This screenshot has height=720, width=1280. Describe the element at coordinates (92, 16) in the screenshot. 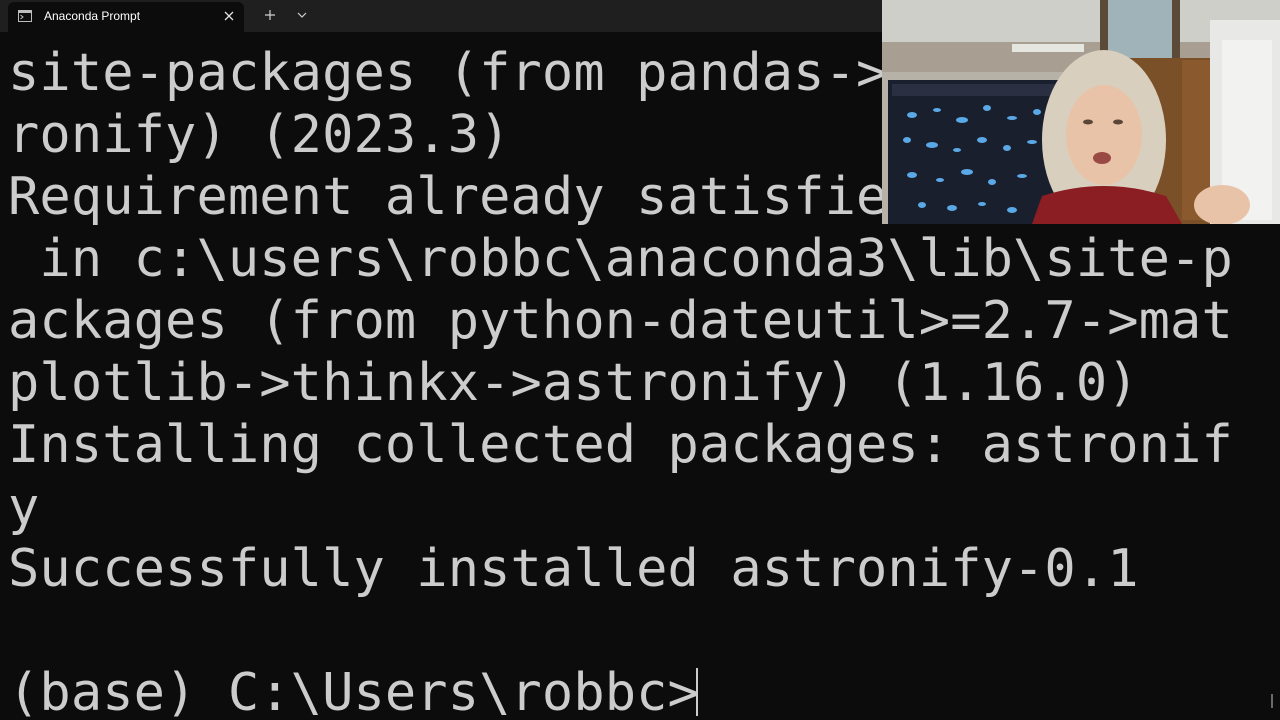

I see `tab-title: Anaconda Prompt` at that location.